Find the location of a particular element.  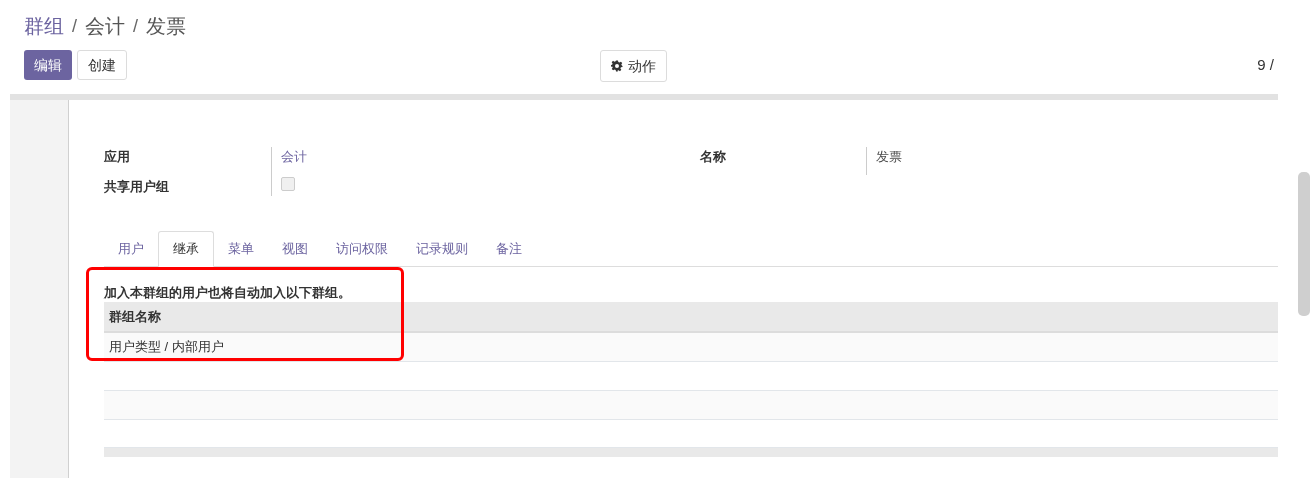

tab: 菜单 is located at coordinates (241, 249).